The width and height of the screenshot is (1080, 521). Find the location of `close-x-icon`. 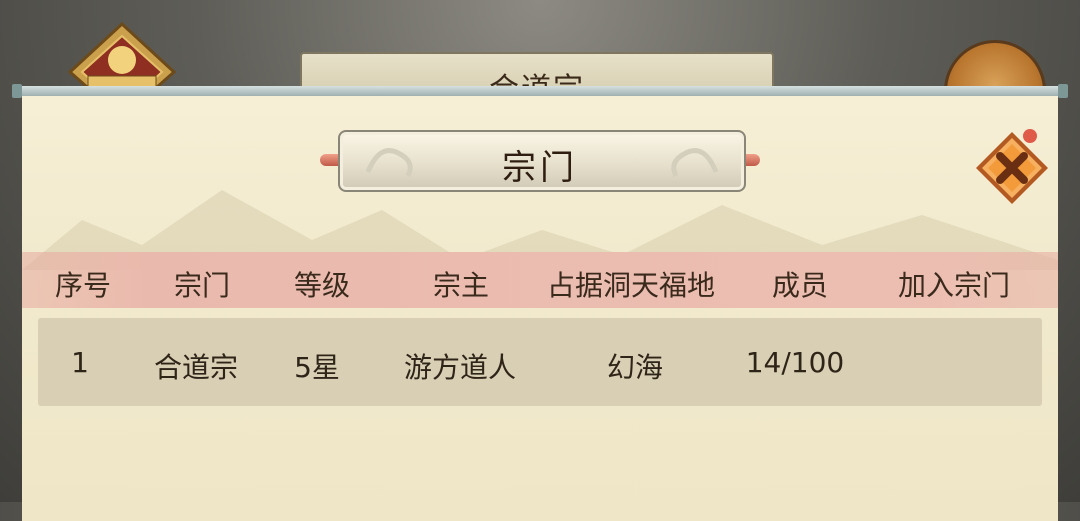

close-x-icon is located at coordinates (1012, 166).